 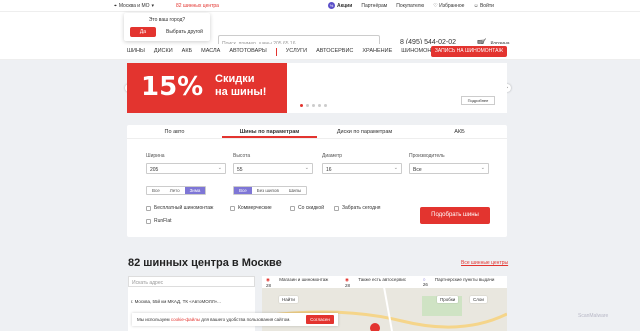 I want to click on maker-label: Производитель, so click(x=427, y=156).